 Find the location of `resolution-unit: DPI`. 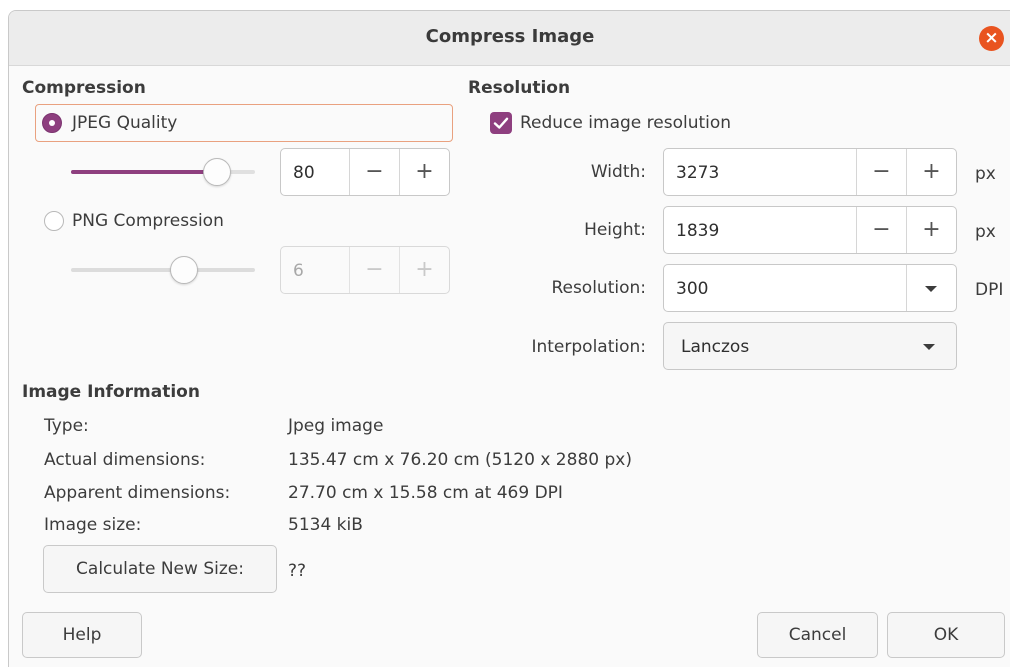

resolution-unit: DPI is located at coordinates (989, 290).